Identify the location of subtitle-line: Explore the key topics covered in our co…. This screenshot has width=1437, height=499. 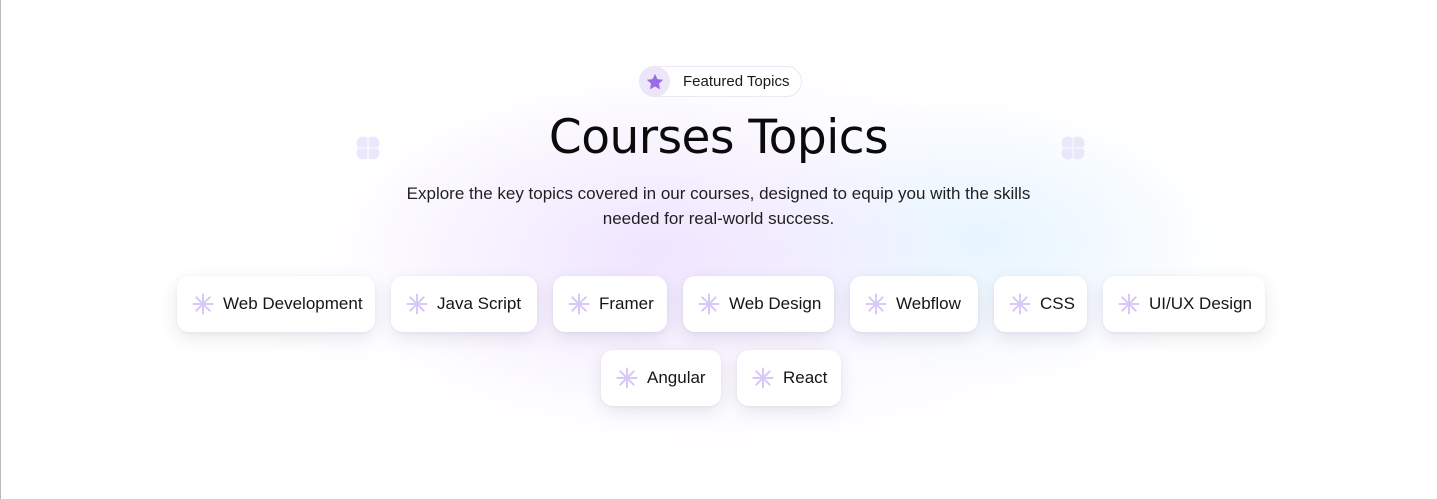
(718, 193).